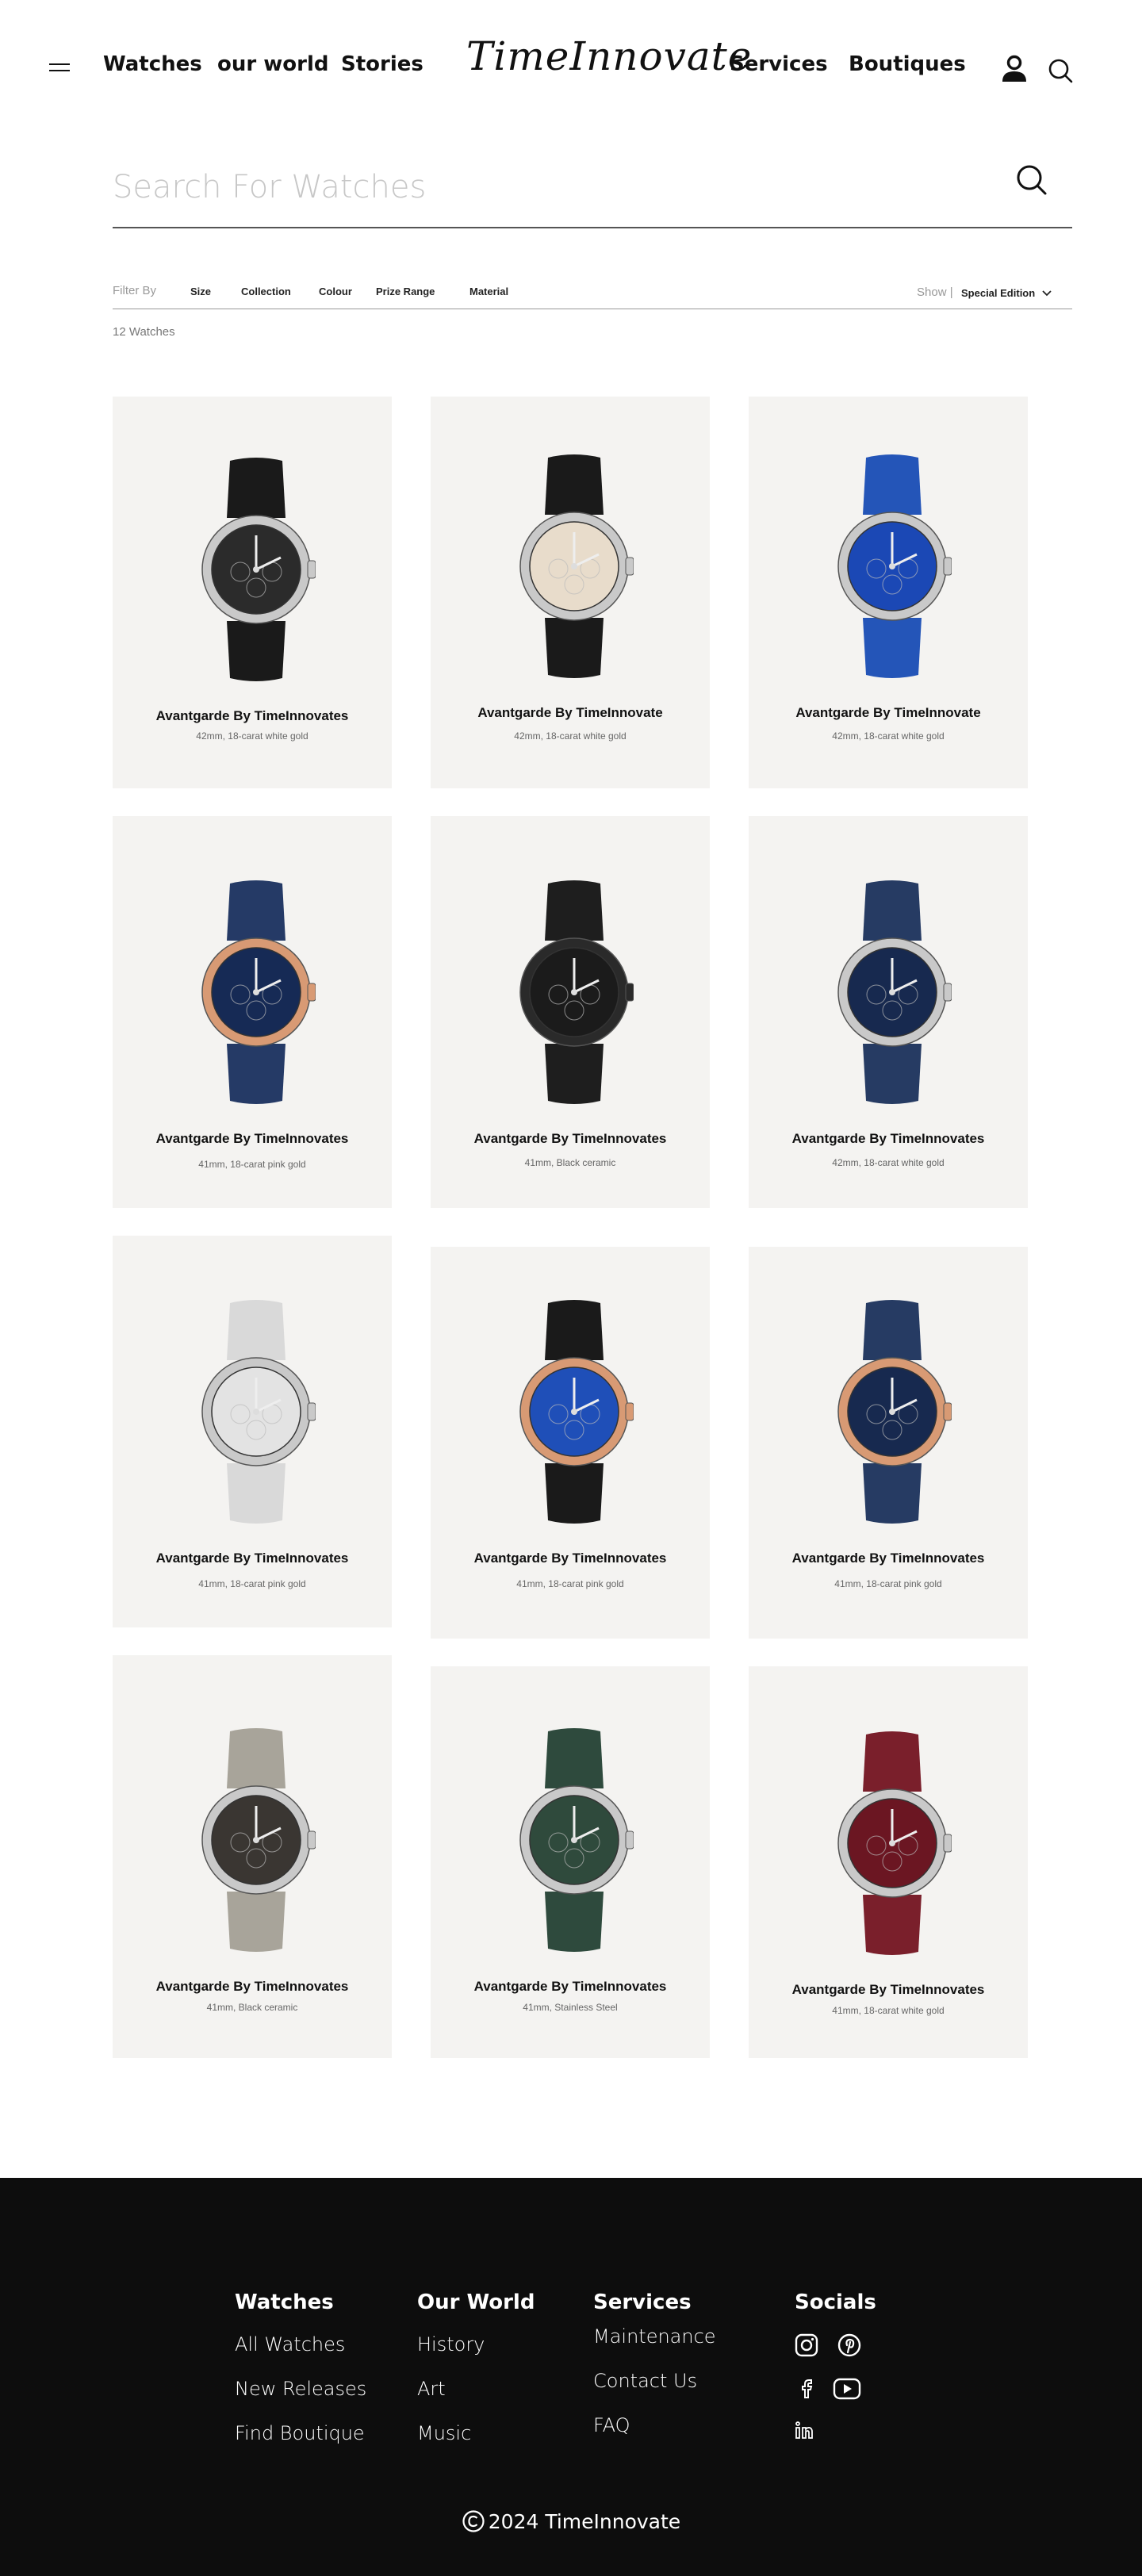 The height and width of the screenshot is (2576, 1142). What do you see at coordinates (835, 2302) in the screenshot?
I see `footer-socials-title: Socials` at bounding box center [835, 2302].